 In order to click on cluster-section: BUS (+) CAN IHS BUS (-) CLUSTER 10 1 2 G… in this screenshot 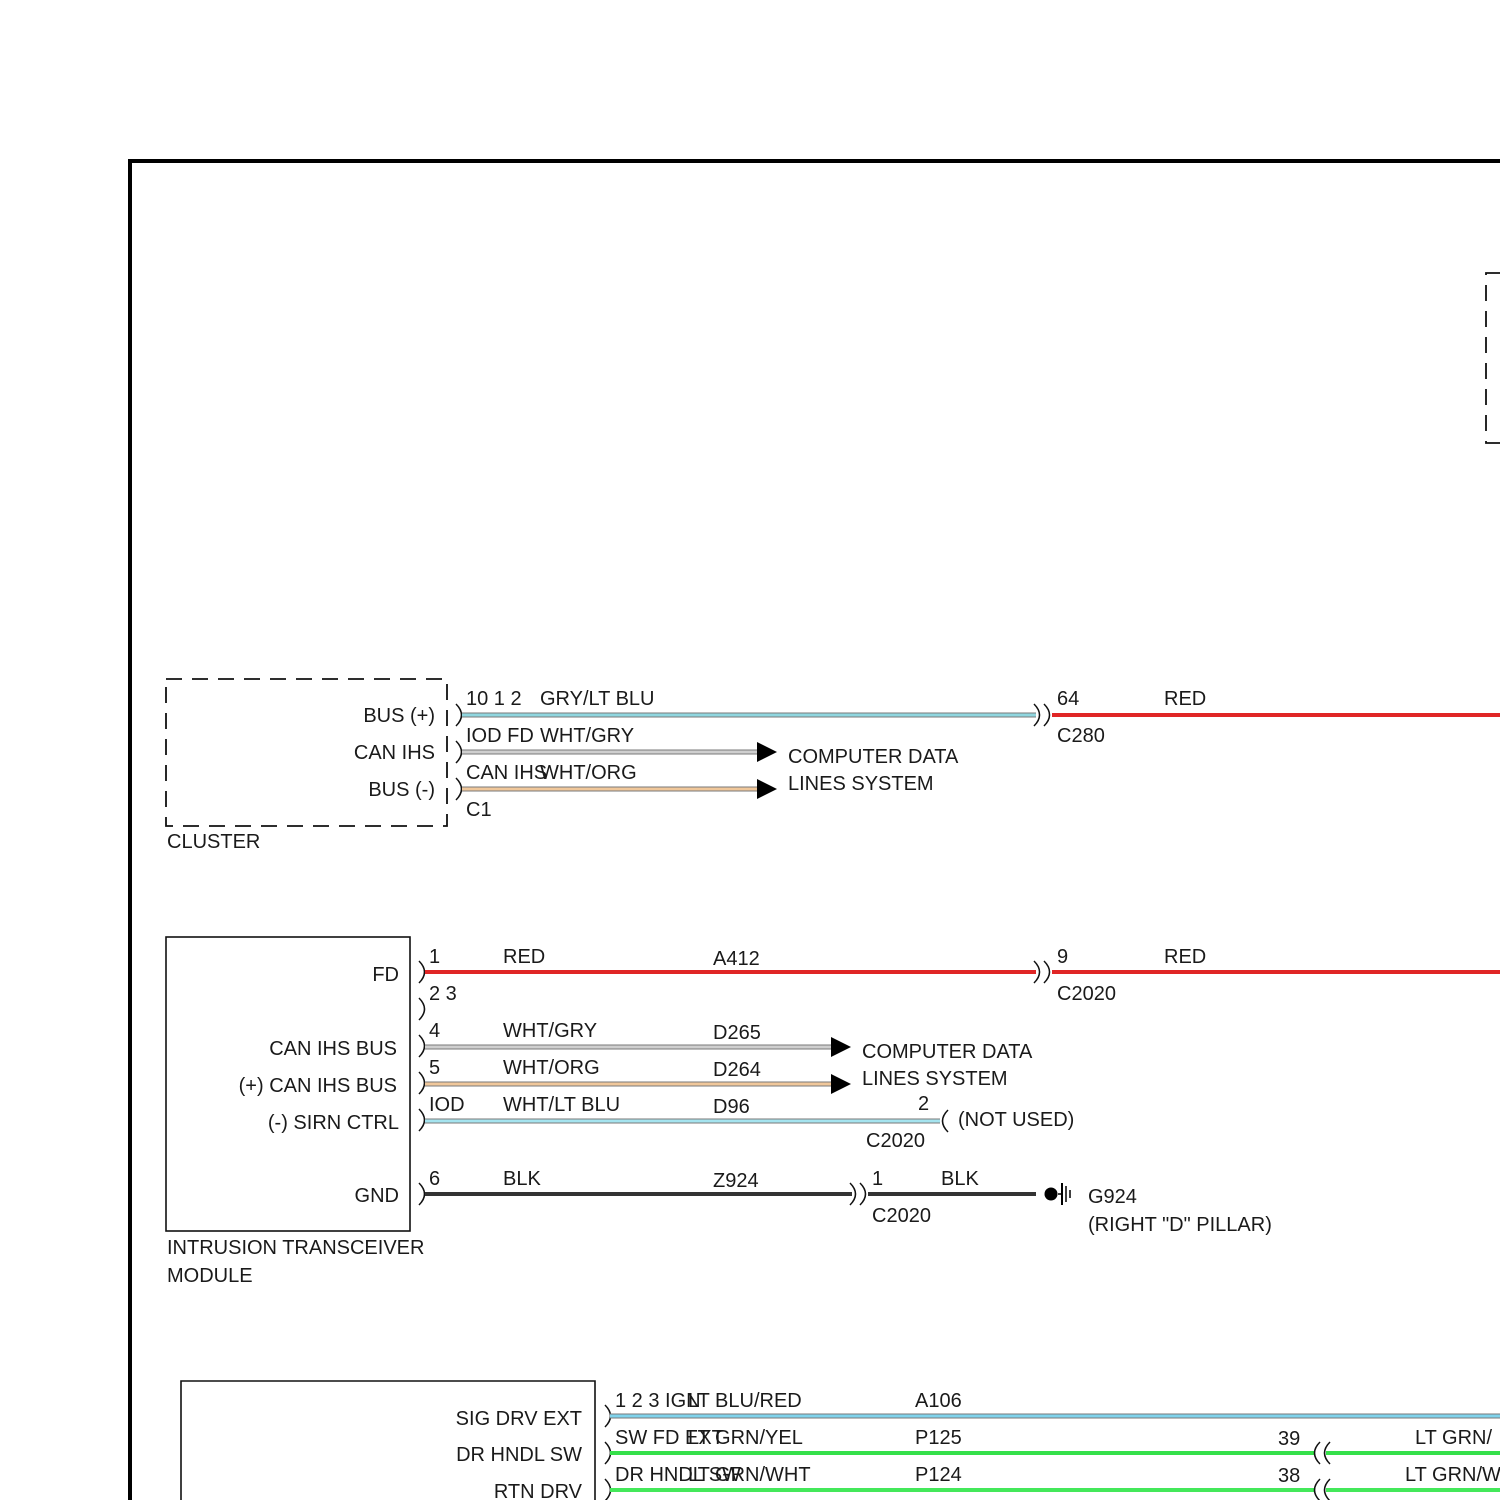, I will do `click(832, 765)`.